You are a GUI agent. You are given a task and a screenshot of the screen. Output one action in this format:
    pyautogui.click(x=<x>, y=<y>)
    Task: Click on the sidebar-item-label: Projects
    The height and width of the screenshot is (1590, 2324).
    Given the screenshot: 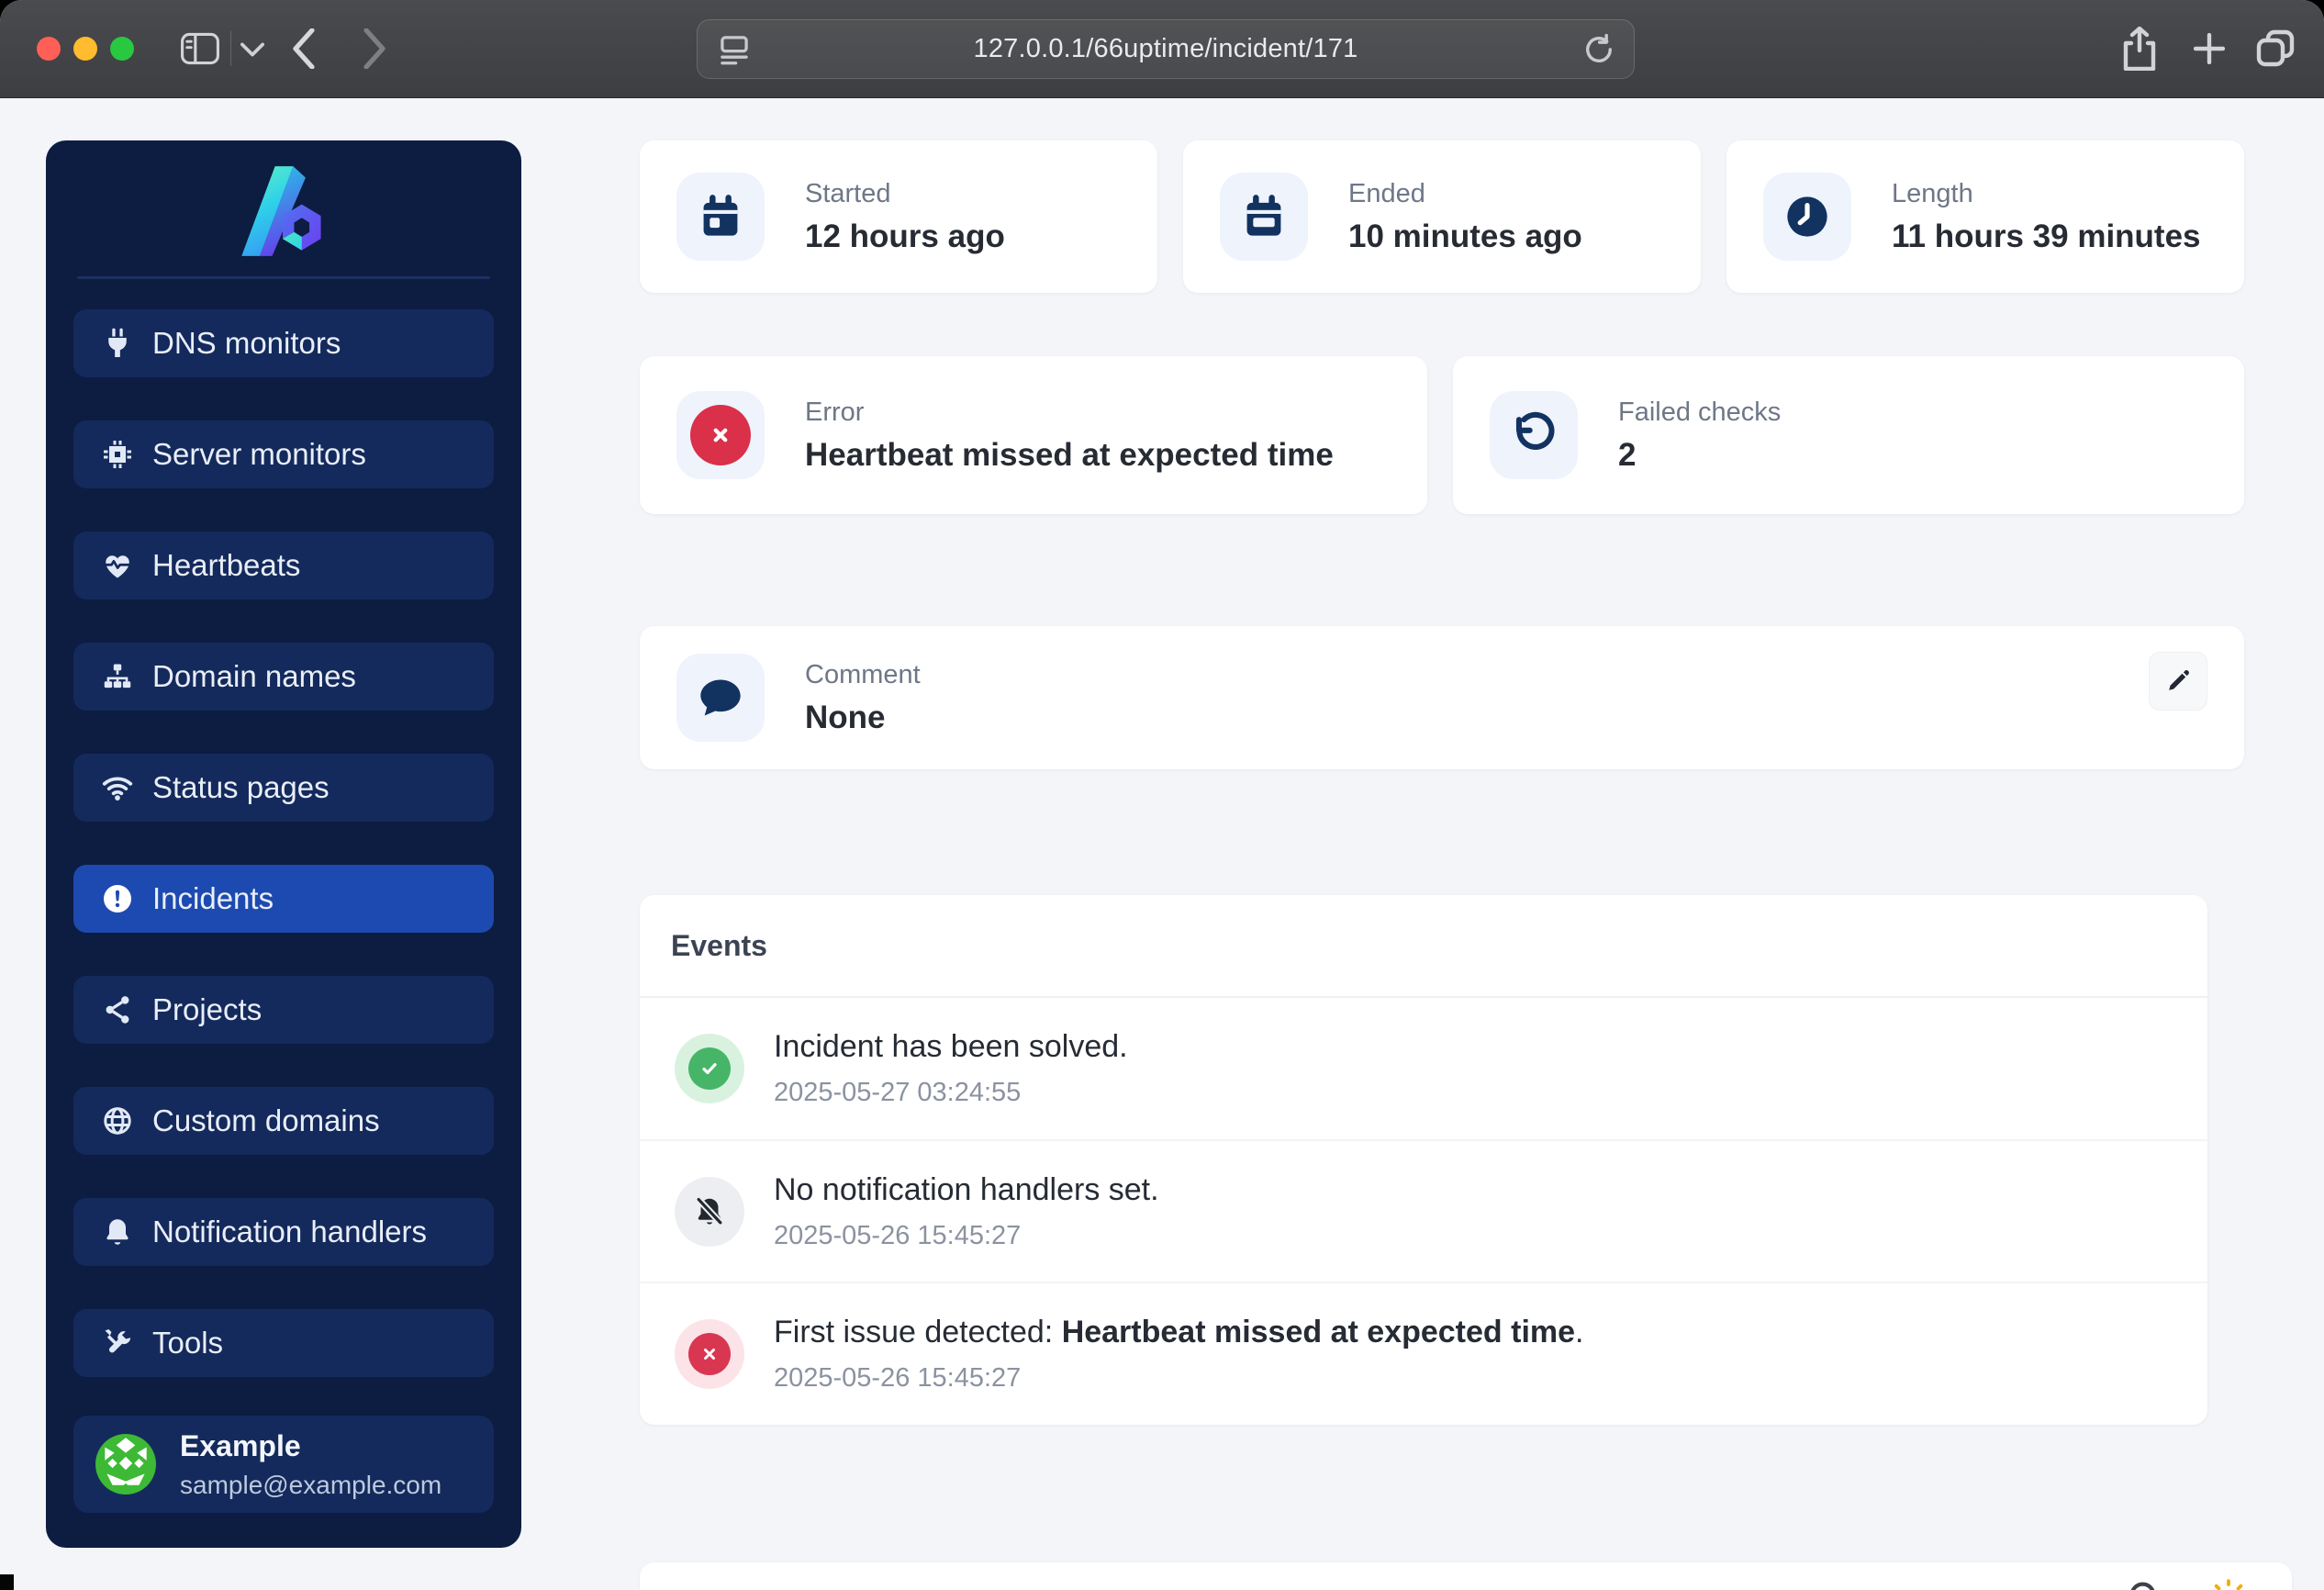 What is the action you would take?
    pyautogui.click(x=207, y=1009)
    